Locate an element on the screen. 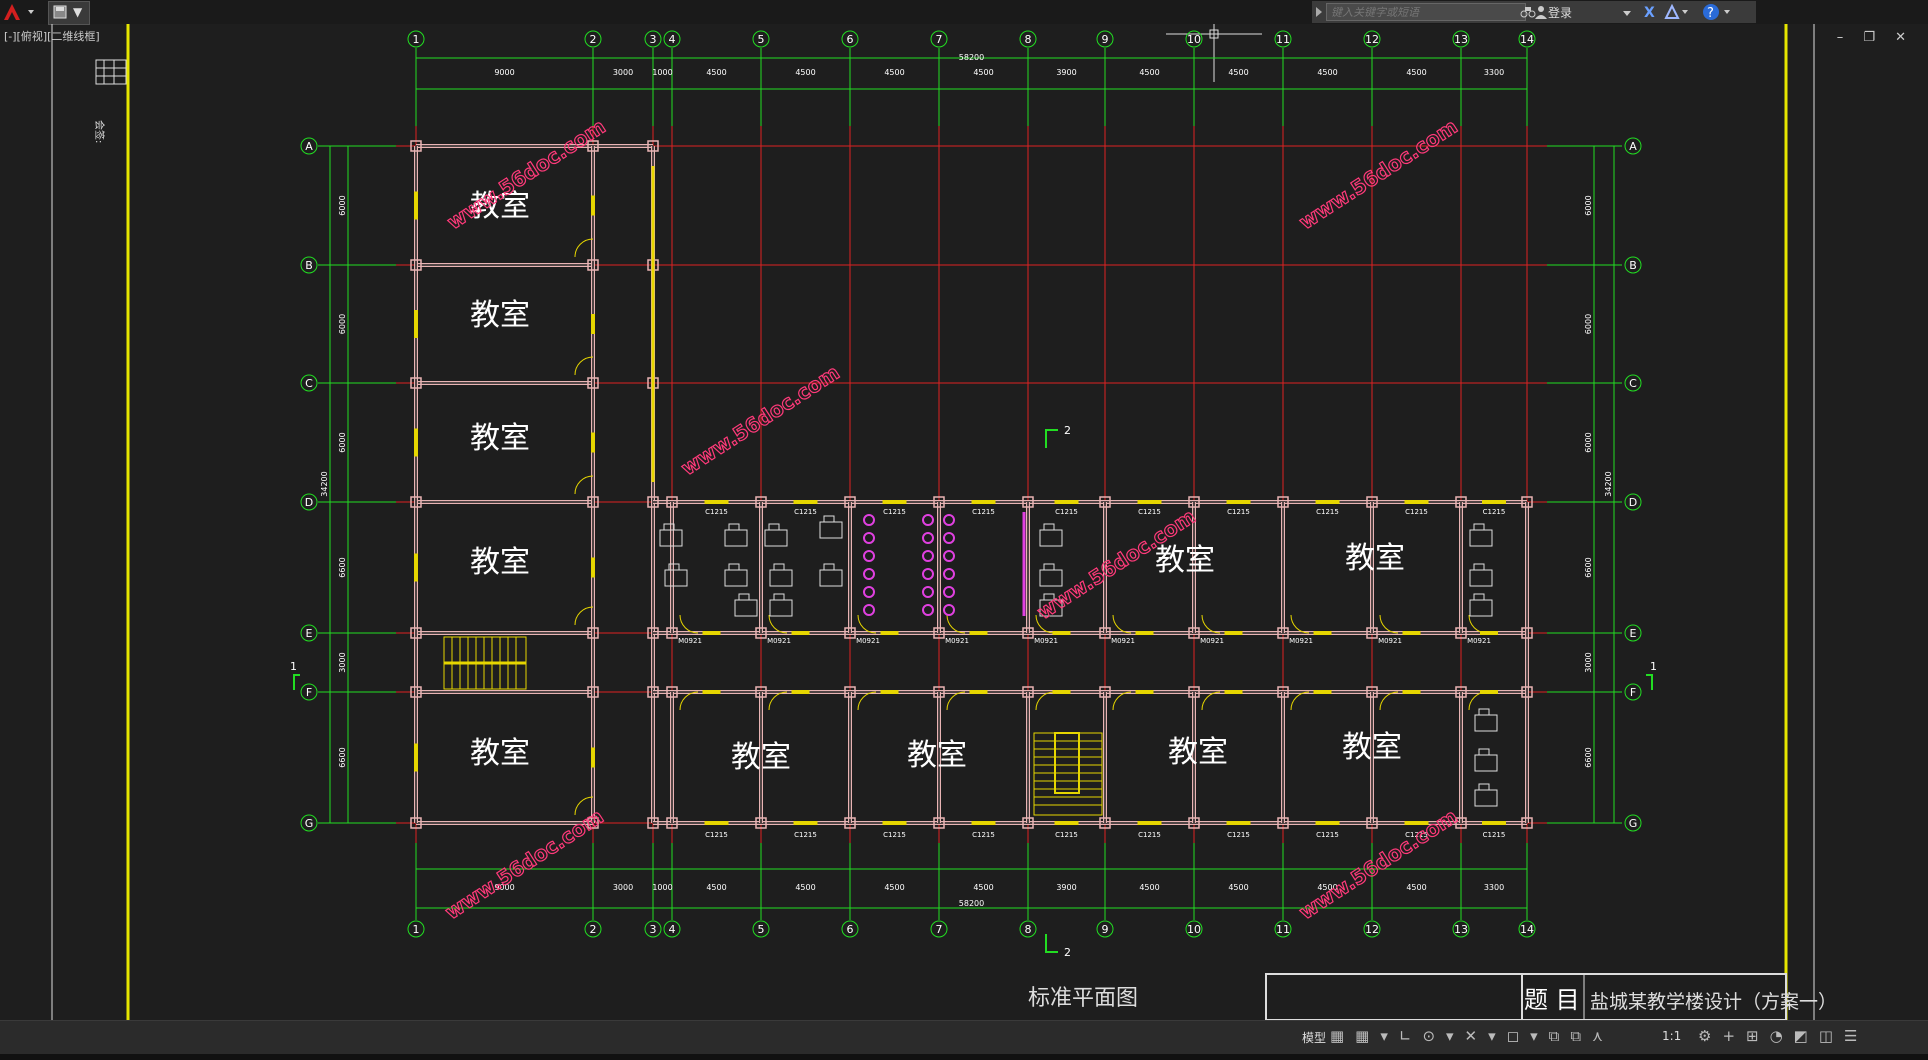 The image size is (1928, 1060). search-input is located at coordinates (1426, 12).